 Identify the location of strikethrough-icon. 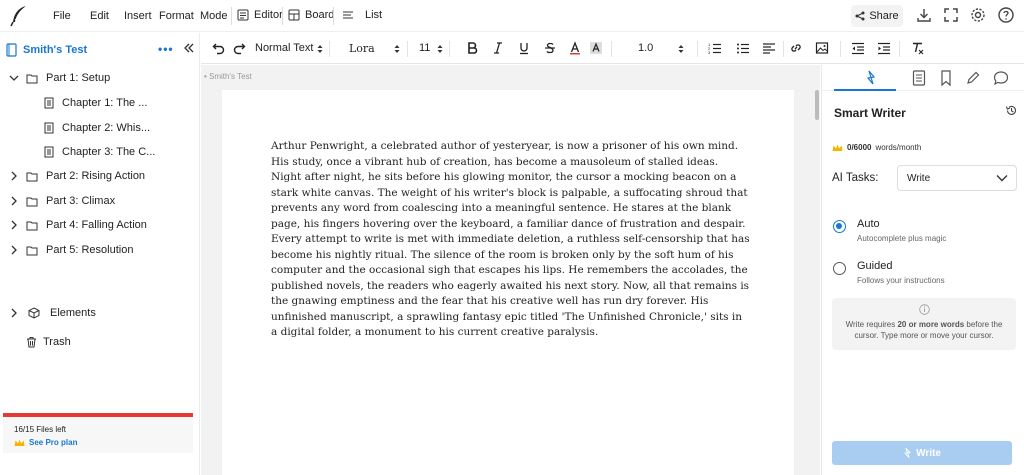
(550, 48).